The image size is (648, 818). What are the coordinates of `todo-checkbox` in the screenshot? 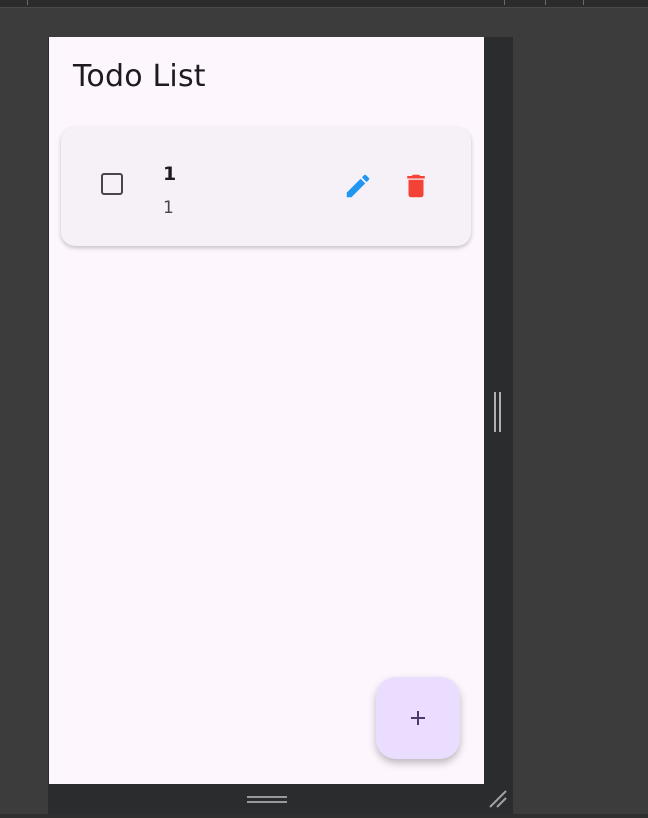 It's located at (112, 184).